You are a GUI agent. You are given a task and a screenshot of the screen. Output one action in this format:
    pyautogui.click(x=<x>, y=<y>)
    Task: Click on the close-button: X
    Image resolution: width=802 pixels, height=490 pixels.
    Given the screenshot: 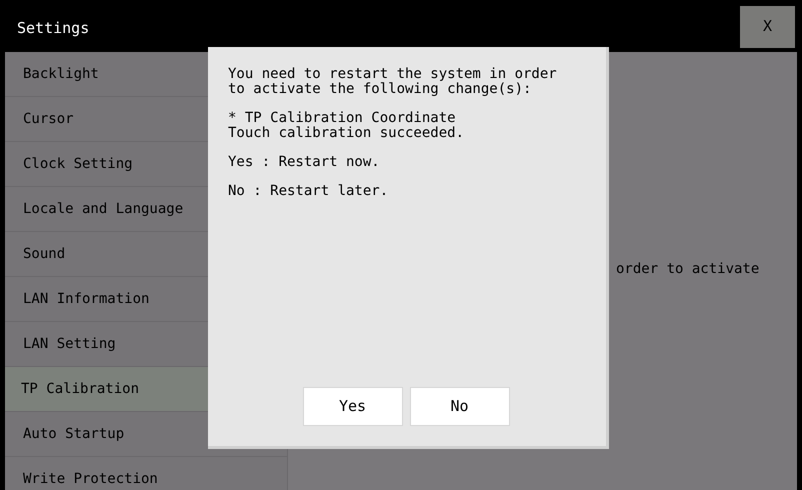 What is the action you would take?
    pyautogui.click(x=767, y=27)
    